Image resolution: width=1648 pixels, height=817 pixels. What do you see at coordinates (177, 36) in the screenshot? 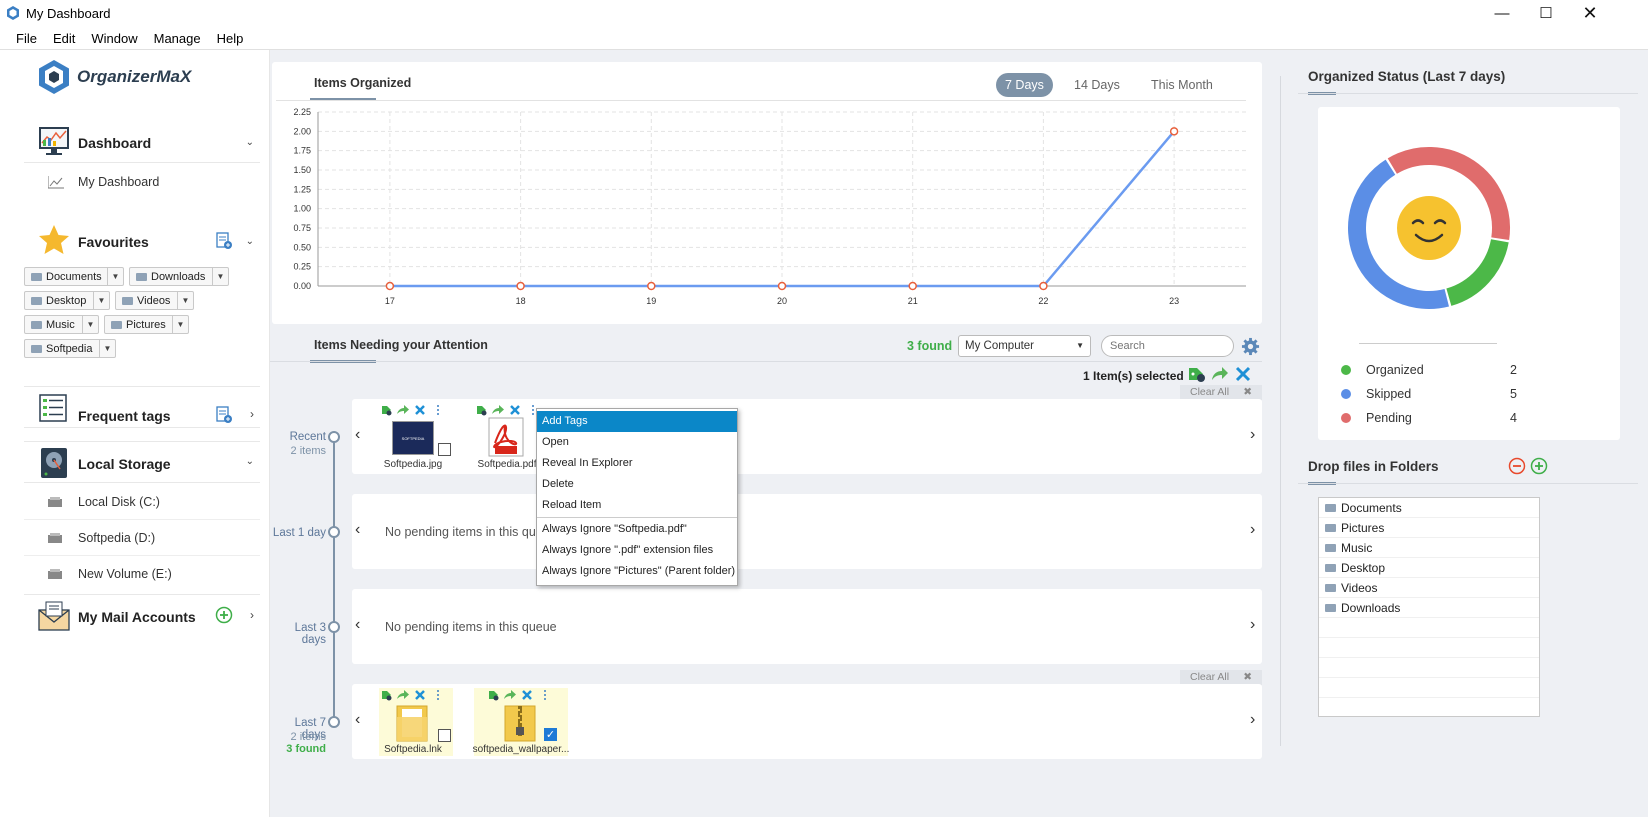
I see `menu-manage: Manage` at bounding box center [177, 36].